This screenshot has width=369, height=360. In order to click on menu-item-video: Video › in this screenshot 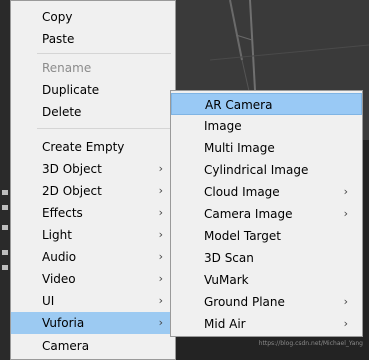, I will do `click(93, 279)`.